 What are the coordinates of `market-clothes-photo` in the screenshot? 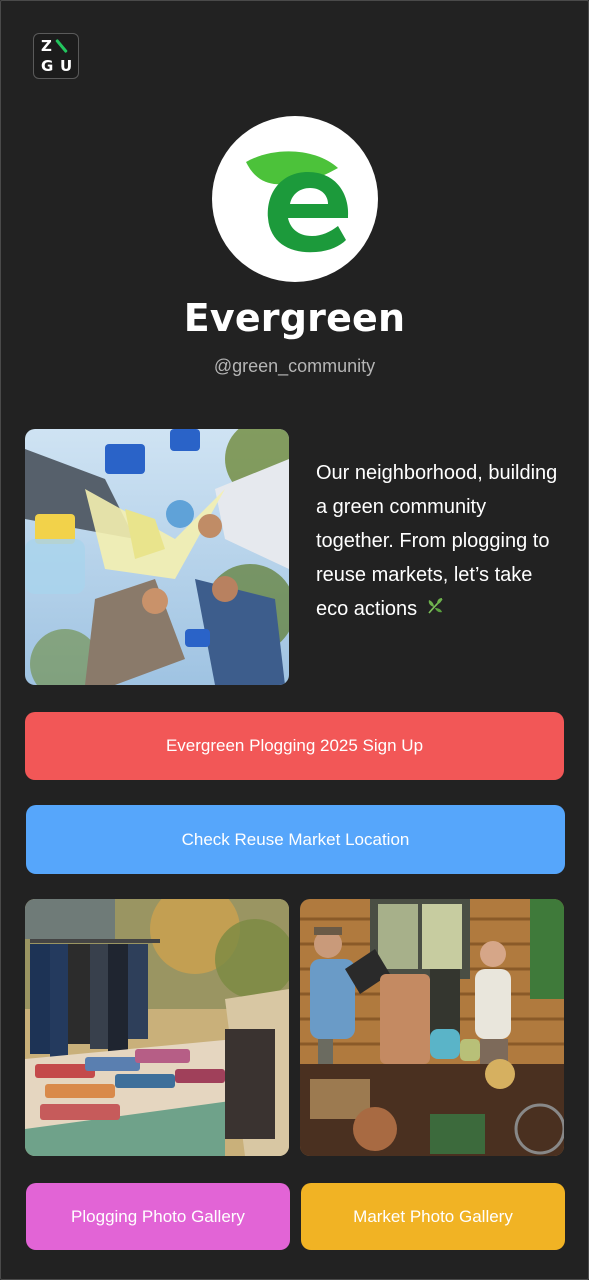 It's located at (157, 1027).